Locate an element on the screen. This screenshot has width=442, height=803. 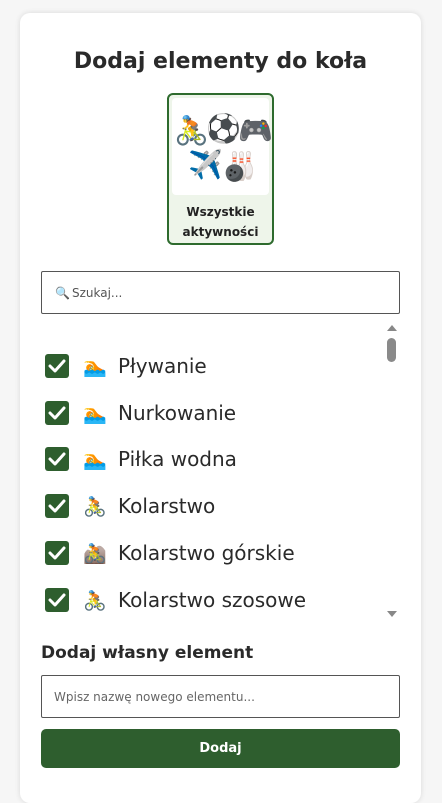
list-item: 🚴 Kolarstwo szosowe is located at coordinates (175, 600).